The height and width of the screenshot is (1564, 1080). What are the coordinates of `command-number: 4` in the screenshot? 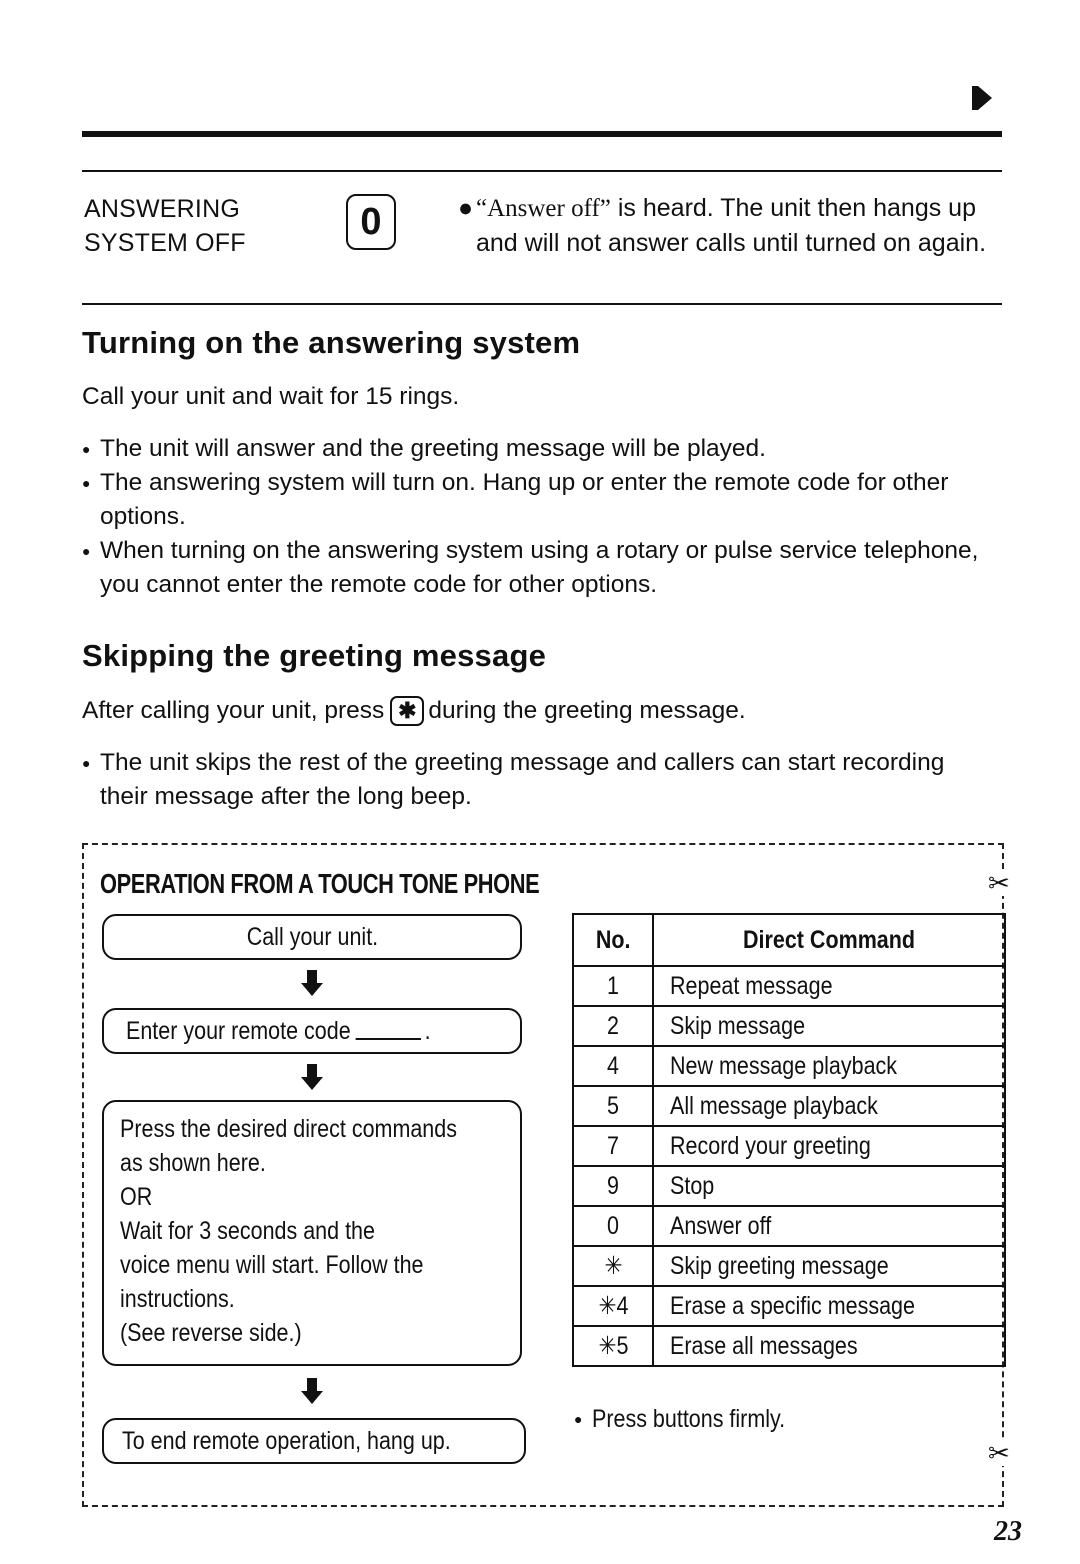 It's located at (613, 1065).